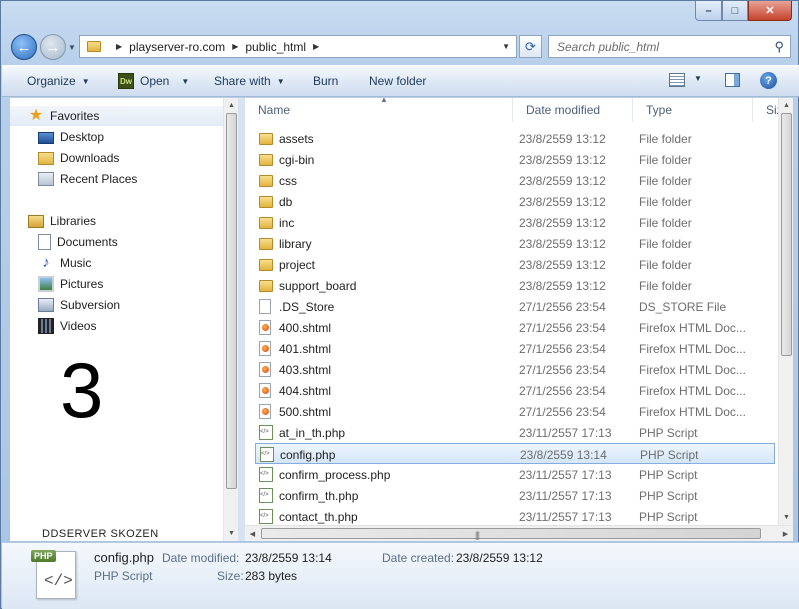 The height and width of the screenshot is (609, 799). I want to click on subversion-icon, so click(46, 305).